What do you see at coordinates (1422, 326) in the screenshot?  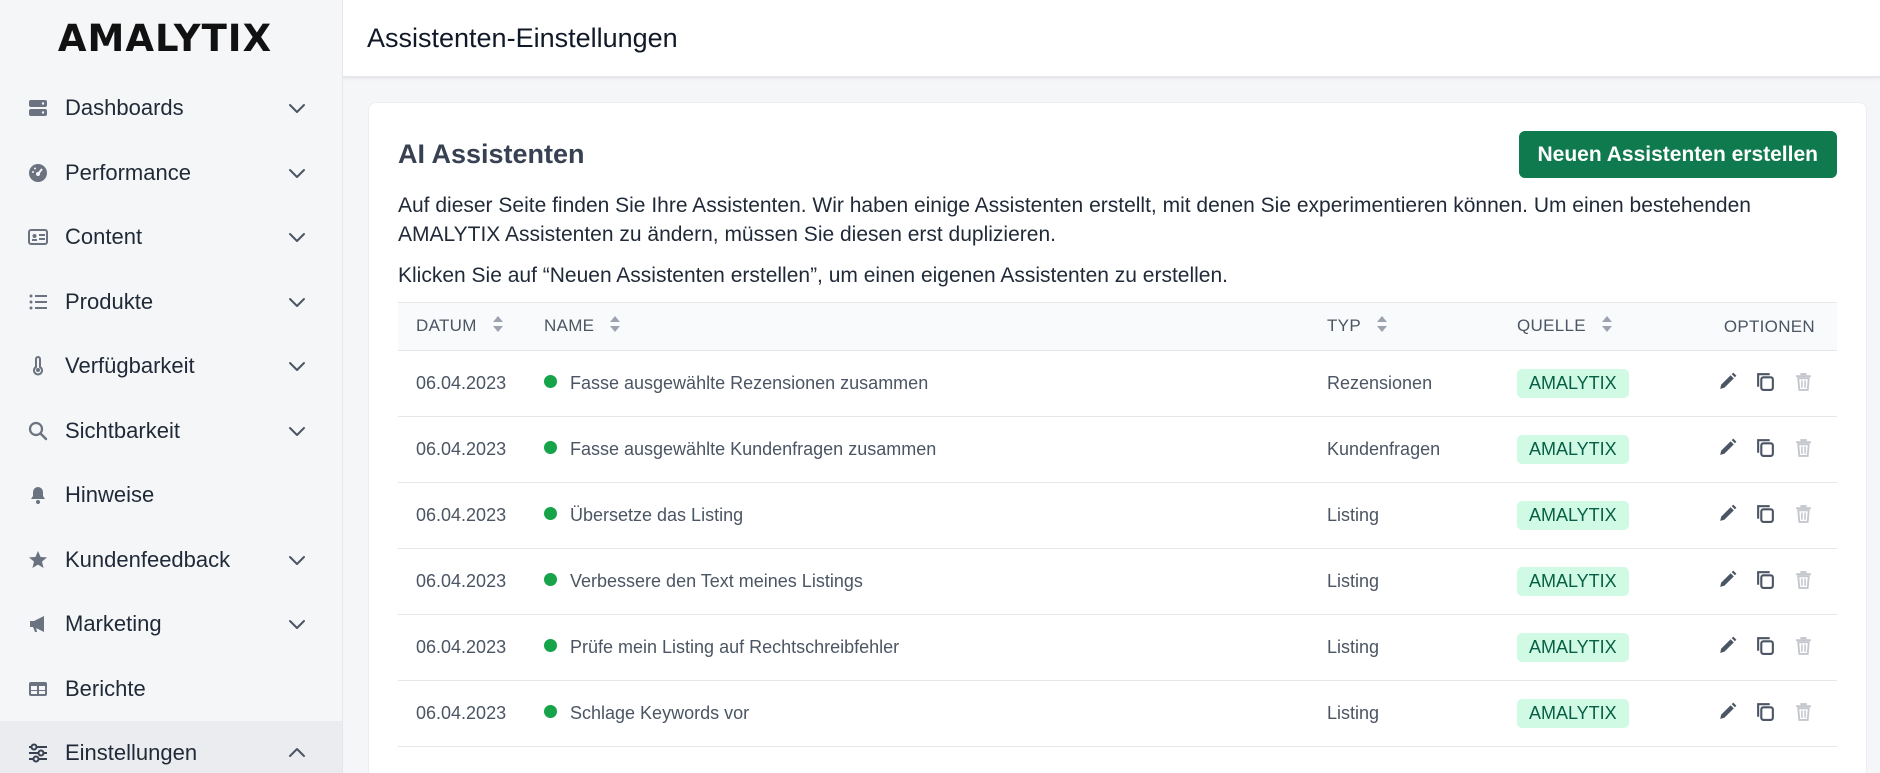 I see `column-header-type: TYP` at bounding box center [1422, 326].